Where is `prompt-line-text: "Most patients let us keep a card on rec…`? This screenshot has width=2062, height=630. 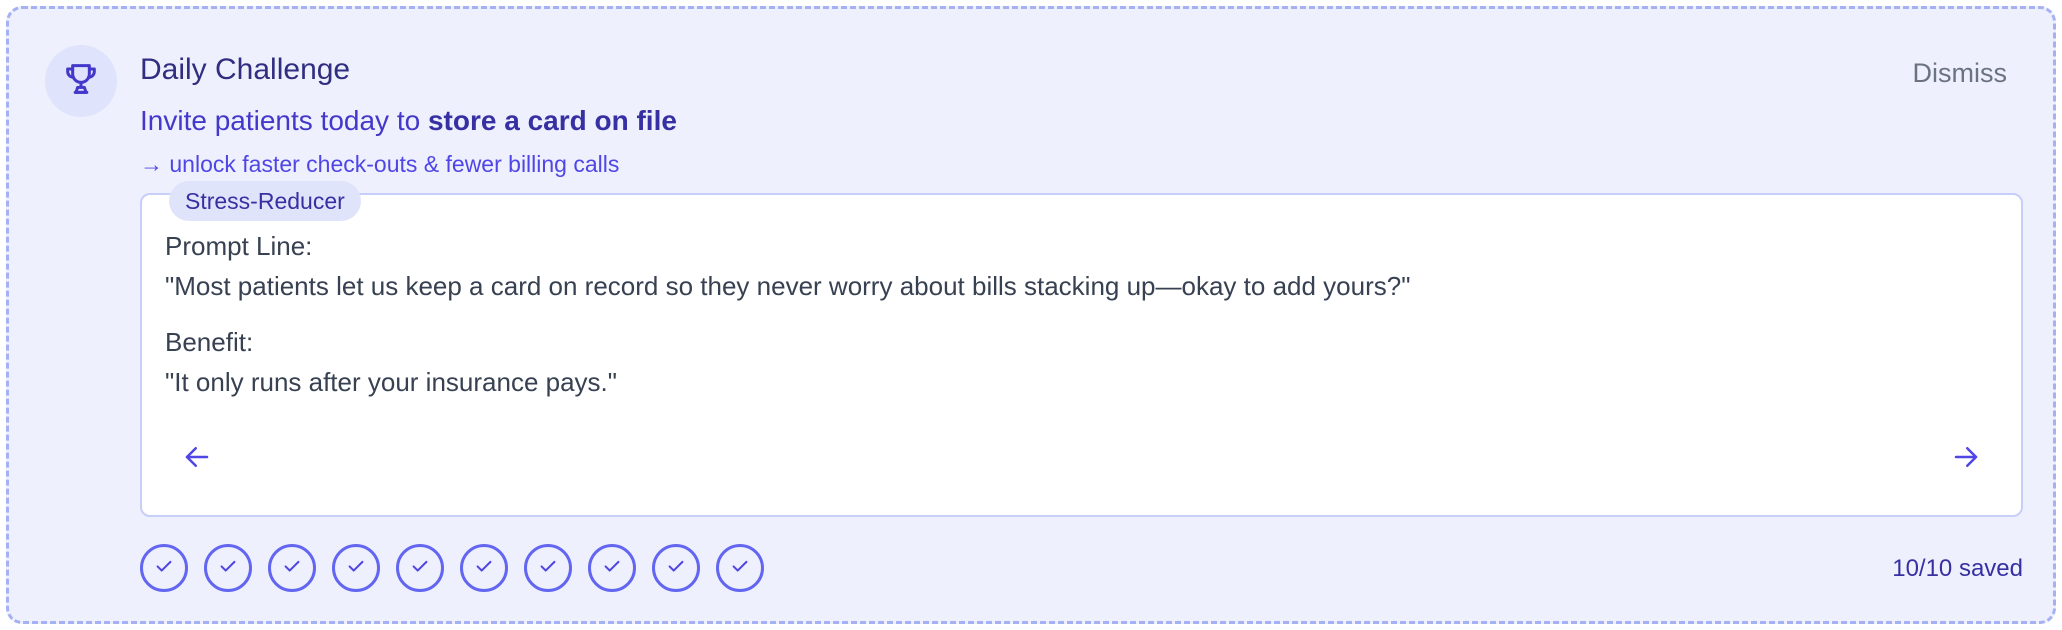
prompt-line-text: "Most patients let us keep a card on rec… is located at coordinates (788, 286).